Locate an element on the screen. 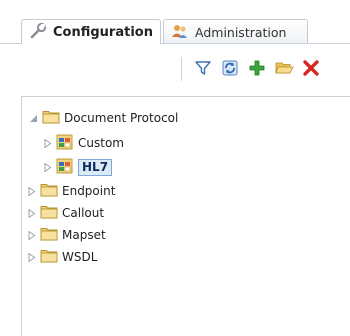 Image resolution: width=350 pixels, height=336 pixels. tree-node-custom: Custom is located at coordinates (83, 143).